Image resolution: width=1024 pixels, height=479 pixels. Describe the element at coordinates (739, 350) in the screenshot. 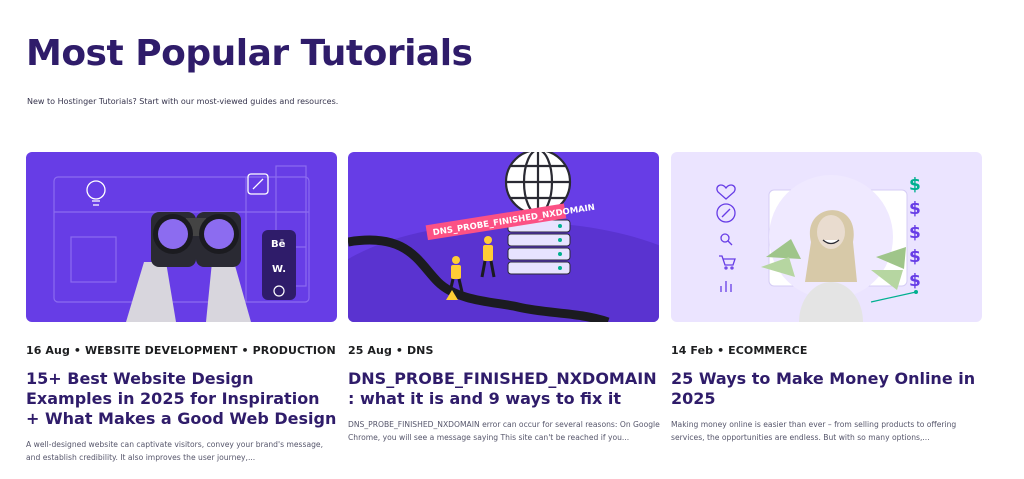

I see `card-meta: 14 Feb • ECOMMERCE` at that location.